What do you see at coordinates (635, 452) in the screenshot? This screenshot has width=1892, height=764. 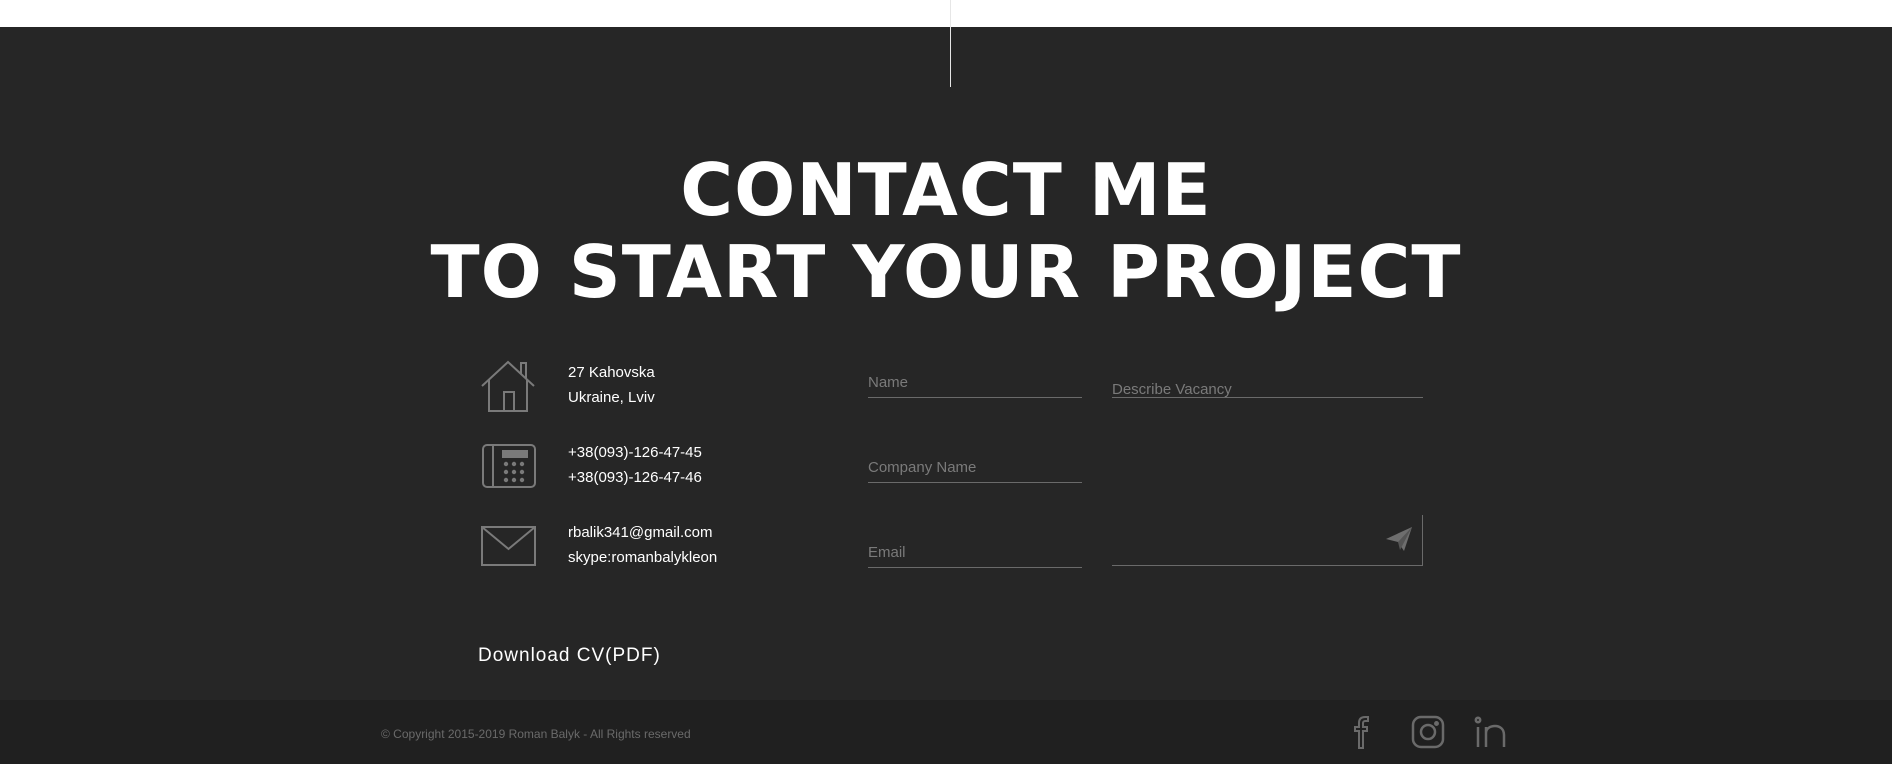 I see `phone-line1: +38(093)-126-47-45` at bounding box center [635, 452].